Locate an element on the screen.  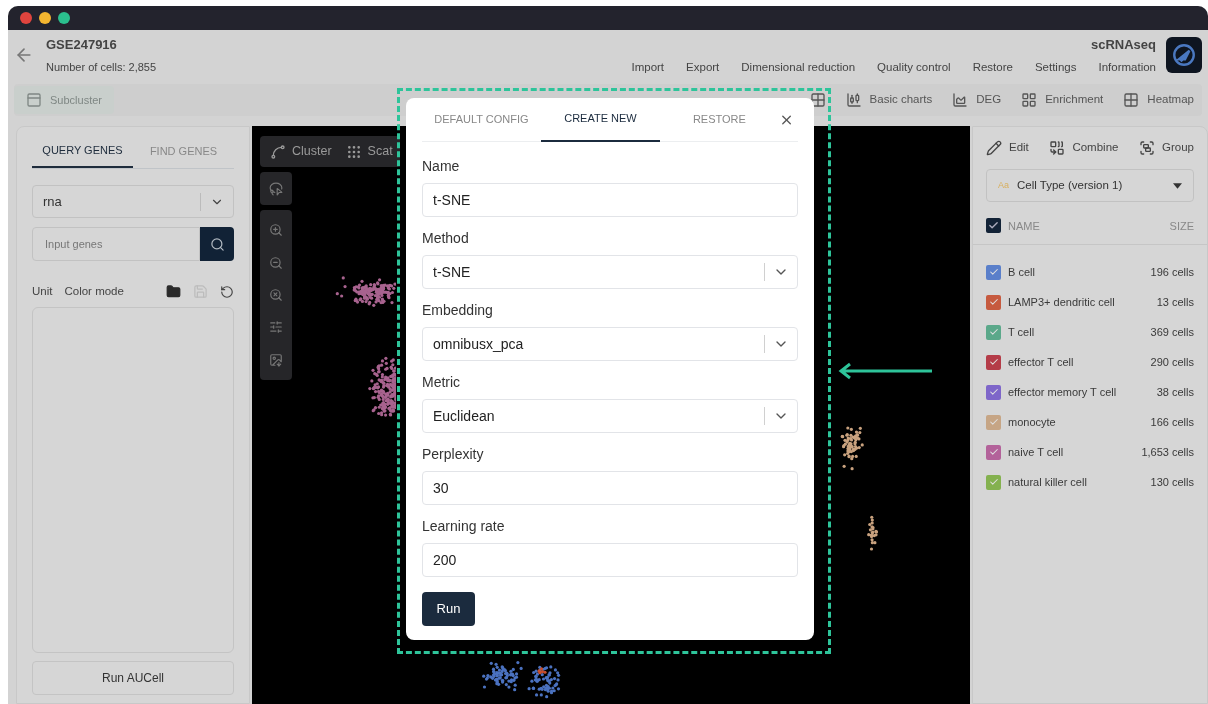
cell-count: 13 cells is located at coordinates (1175, 302).